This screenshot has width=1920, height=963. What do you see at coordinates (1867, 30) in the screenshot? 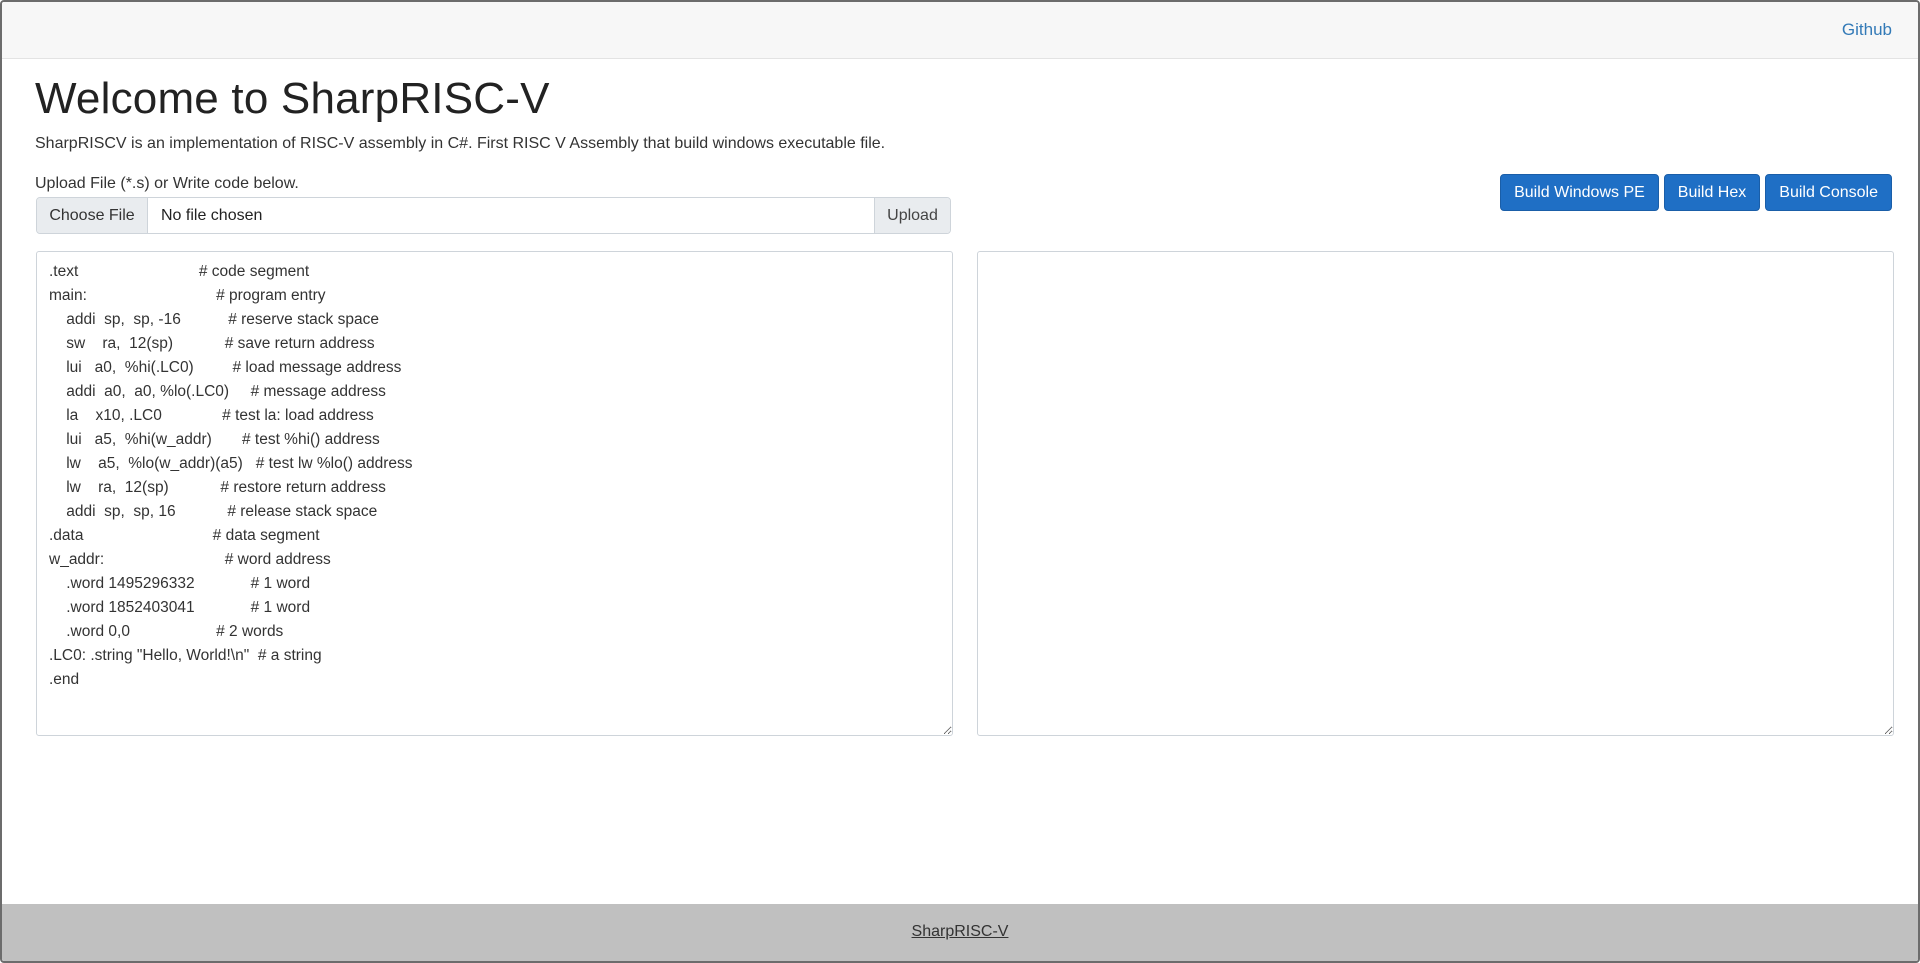
I see `github-link: Github` at bounding box center [1867, 30].